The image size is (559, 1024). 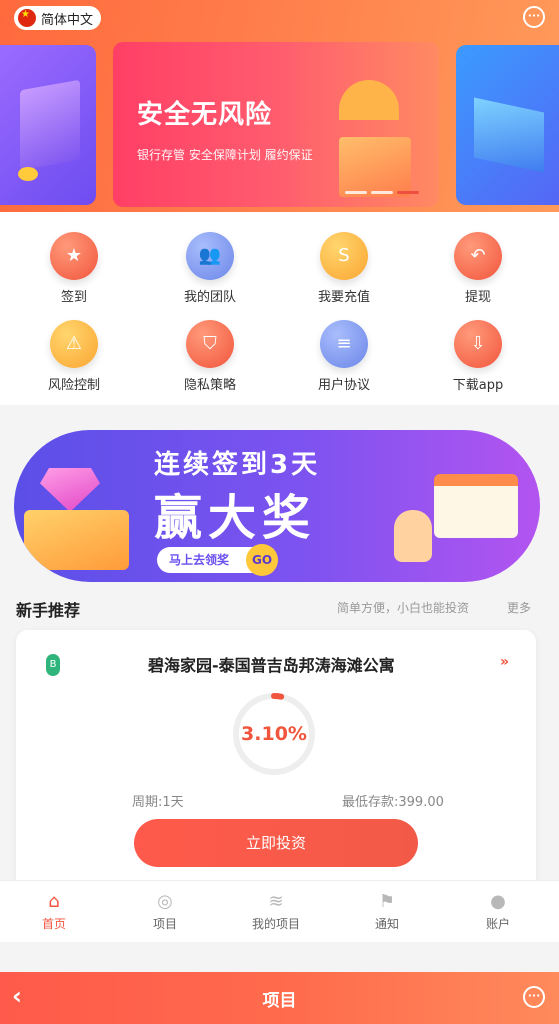 I want to click on product-badge-icon: B, so click(x=53, y=665).